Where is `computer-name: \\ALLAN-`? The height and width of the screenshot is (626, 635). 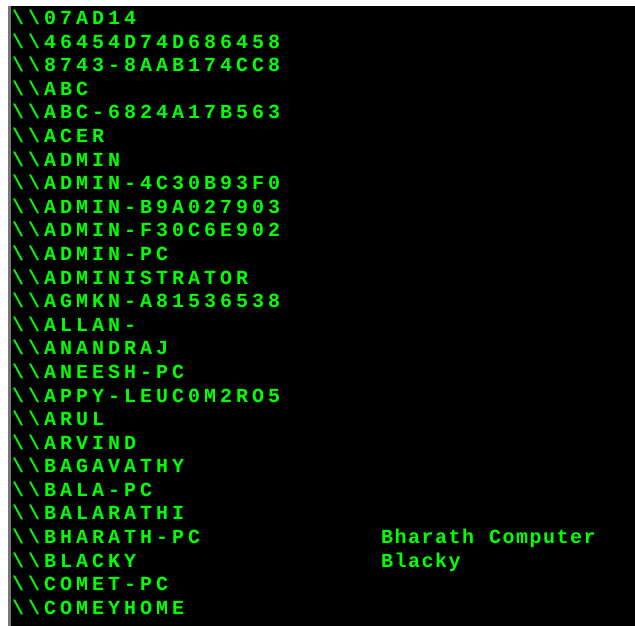 computer-name: \\ALLAN- is located at coordinates (77, 326).